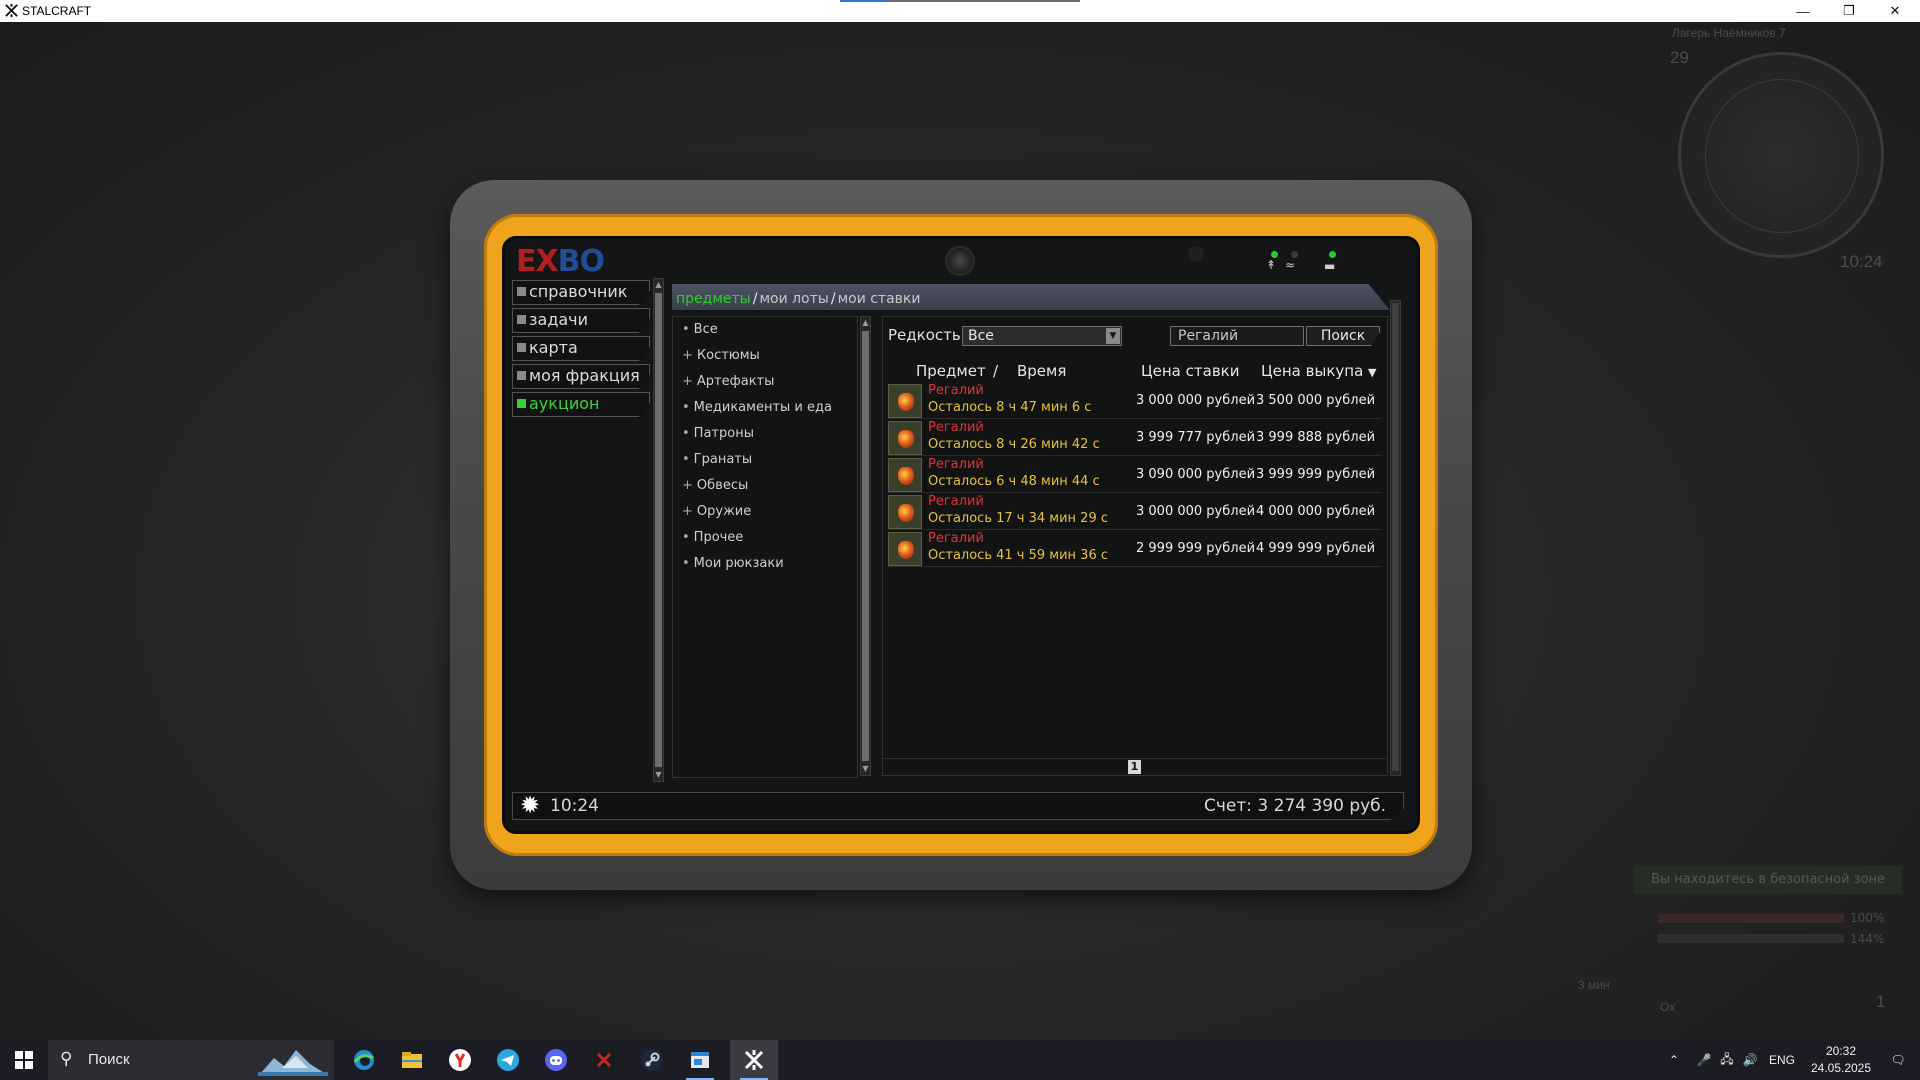 The image size is (1920, 1080). Describe the element at coordinates (581, 404) in the screenshot. I see `menu-item-auction: аукцион` at that location.